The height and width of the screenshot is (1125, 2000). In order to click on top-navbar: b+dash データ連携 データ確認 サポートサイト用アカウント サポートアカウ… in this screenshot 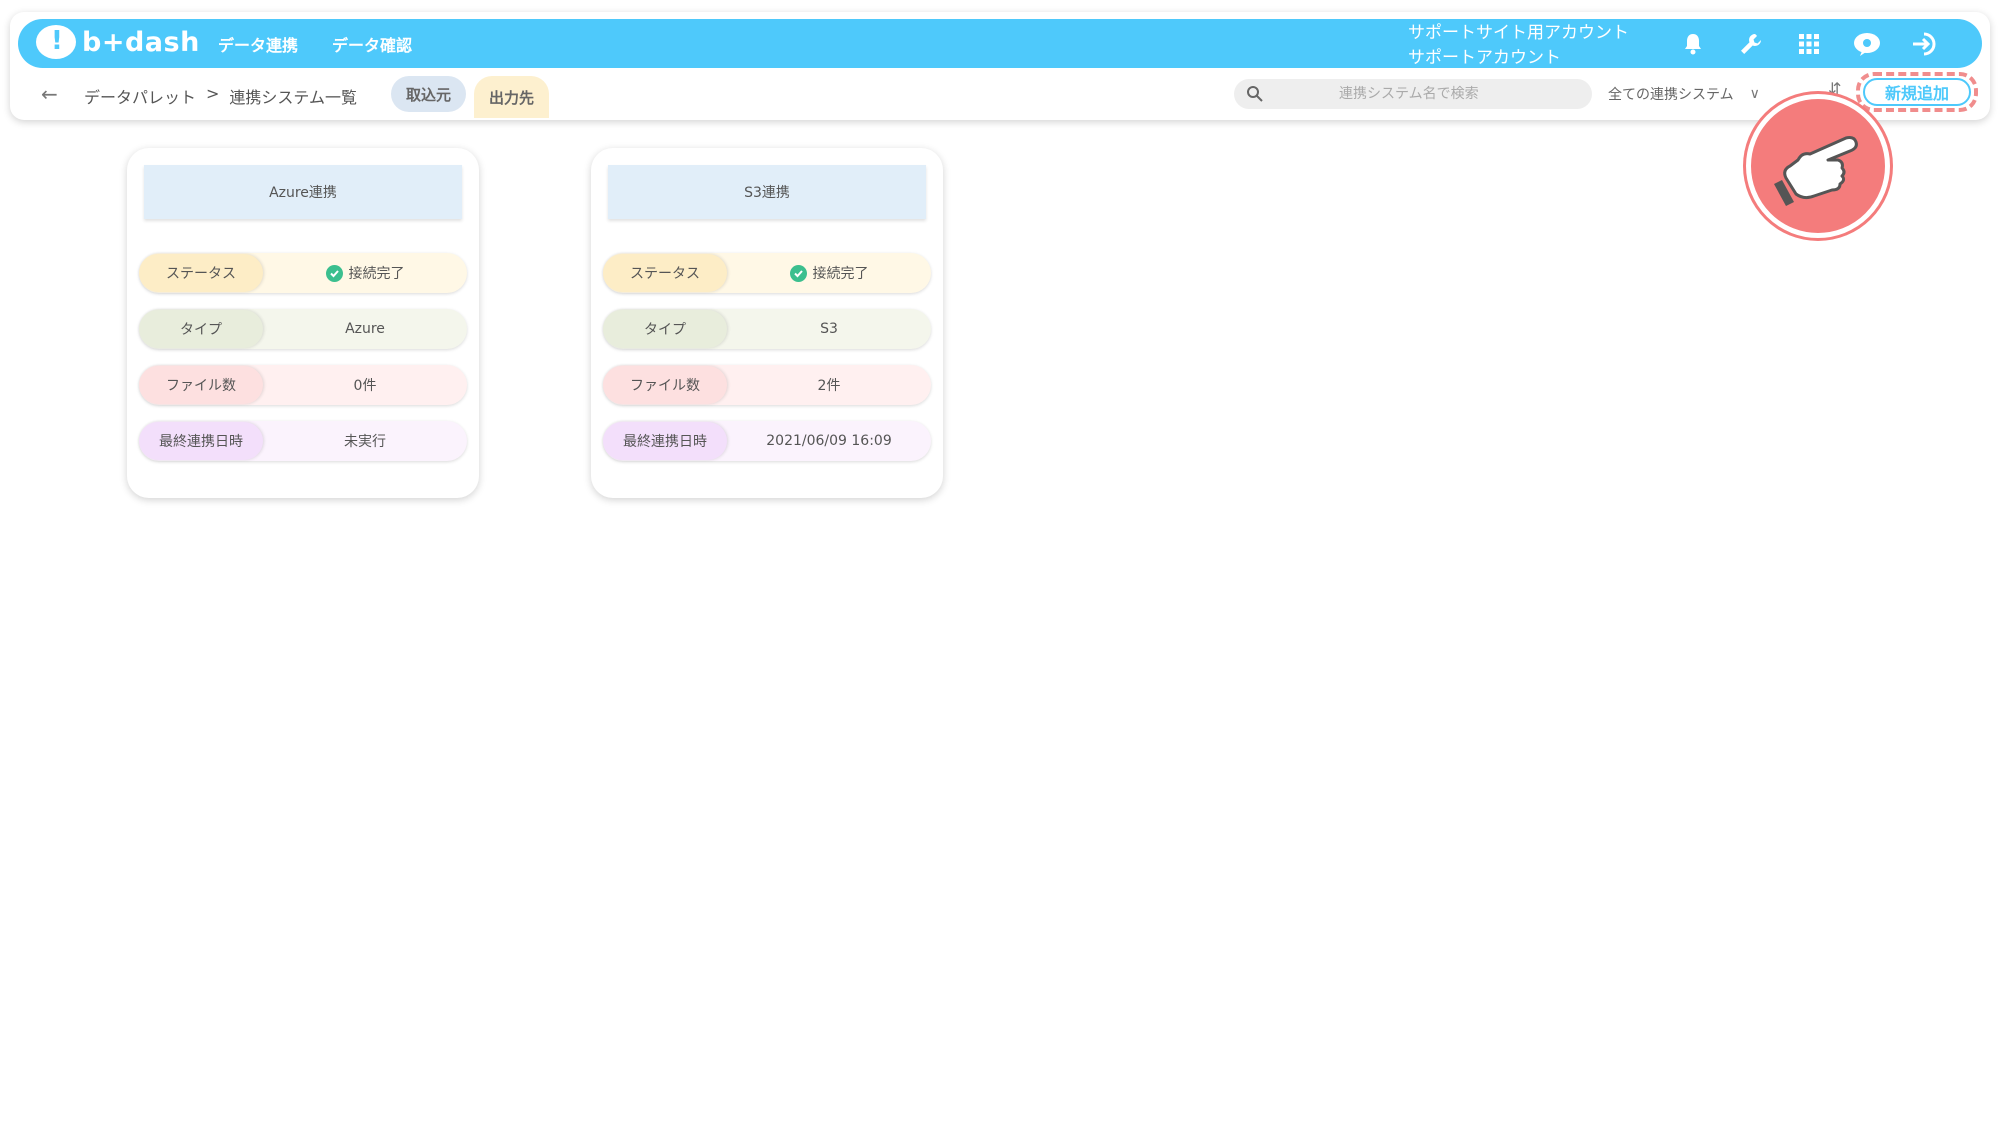, I will do `click(1000, 43)`.